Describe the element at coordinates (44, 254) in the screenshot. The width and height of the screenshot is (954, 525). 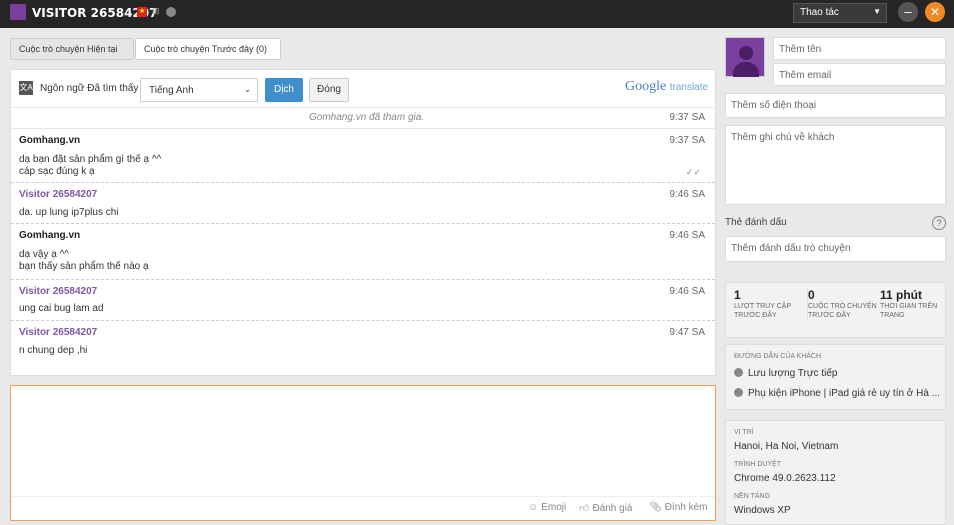
I see `message-line: dạ vậy ạ ^^` at that location.